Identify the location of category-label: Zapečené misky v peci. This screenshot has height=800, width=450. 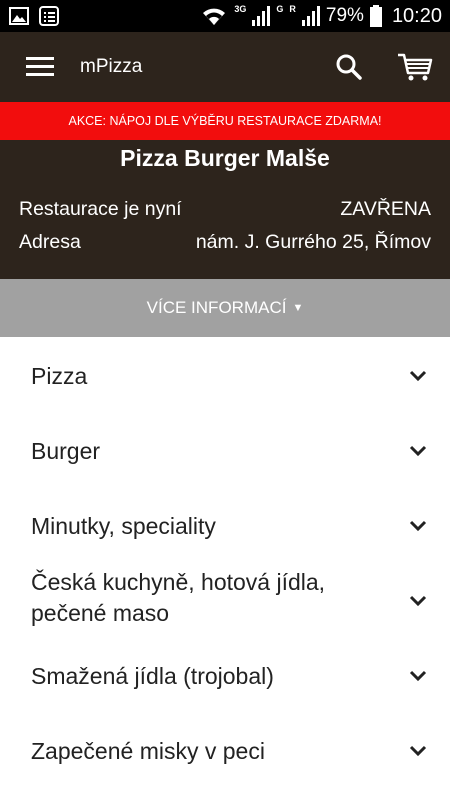
(148, 751).